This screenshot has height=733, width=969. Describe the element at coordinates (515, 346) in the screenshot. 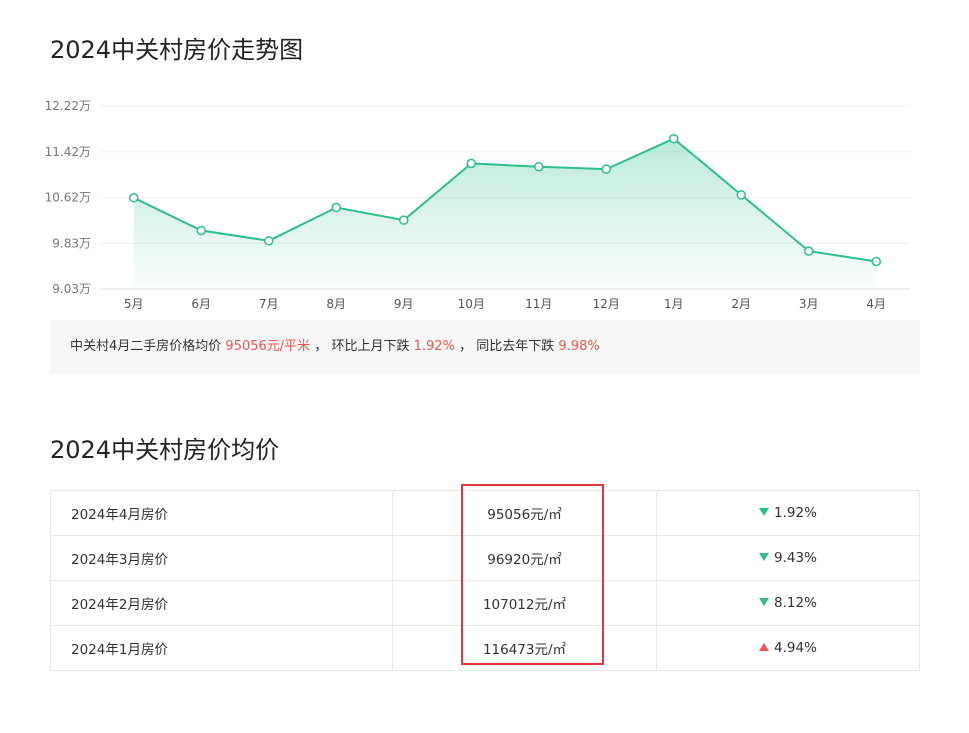

I see `summary-yoy-text: 同比去年下跌` at that location.